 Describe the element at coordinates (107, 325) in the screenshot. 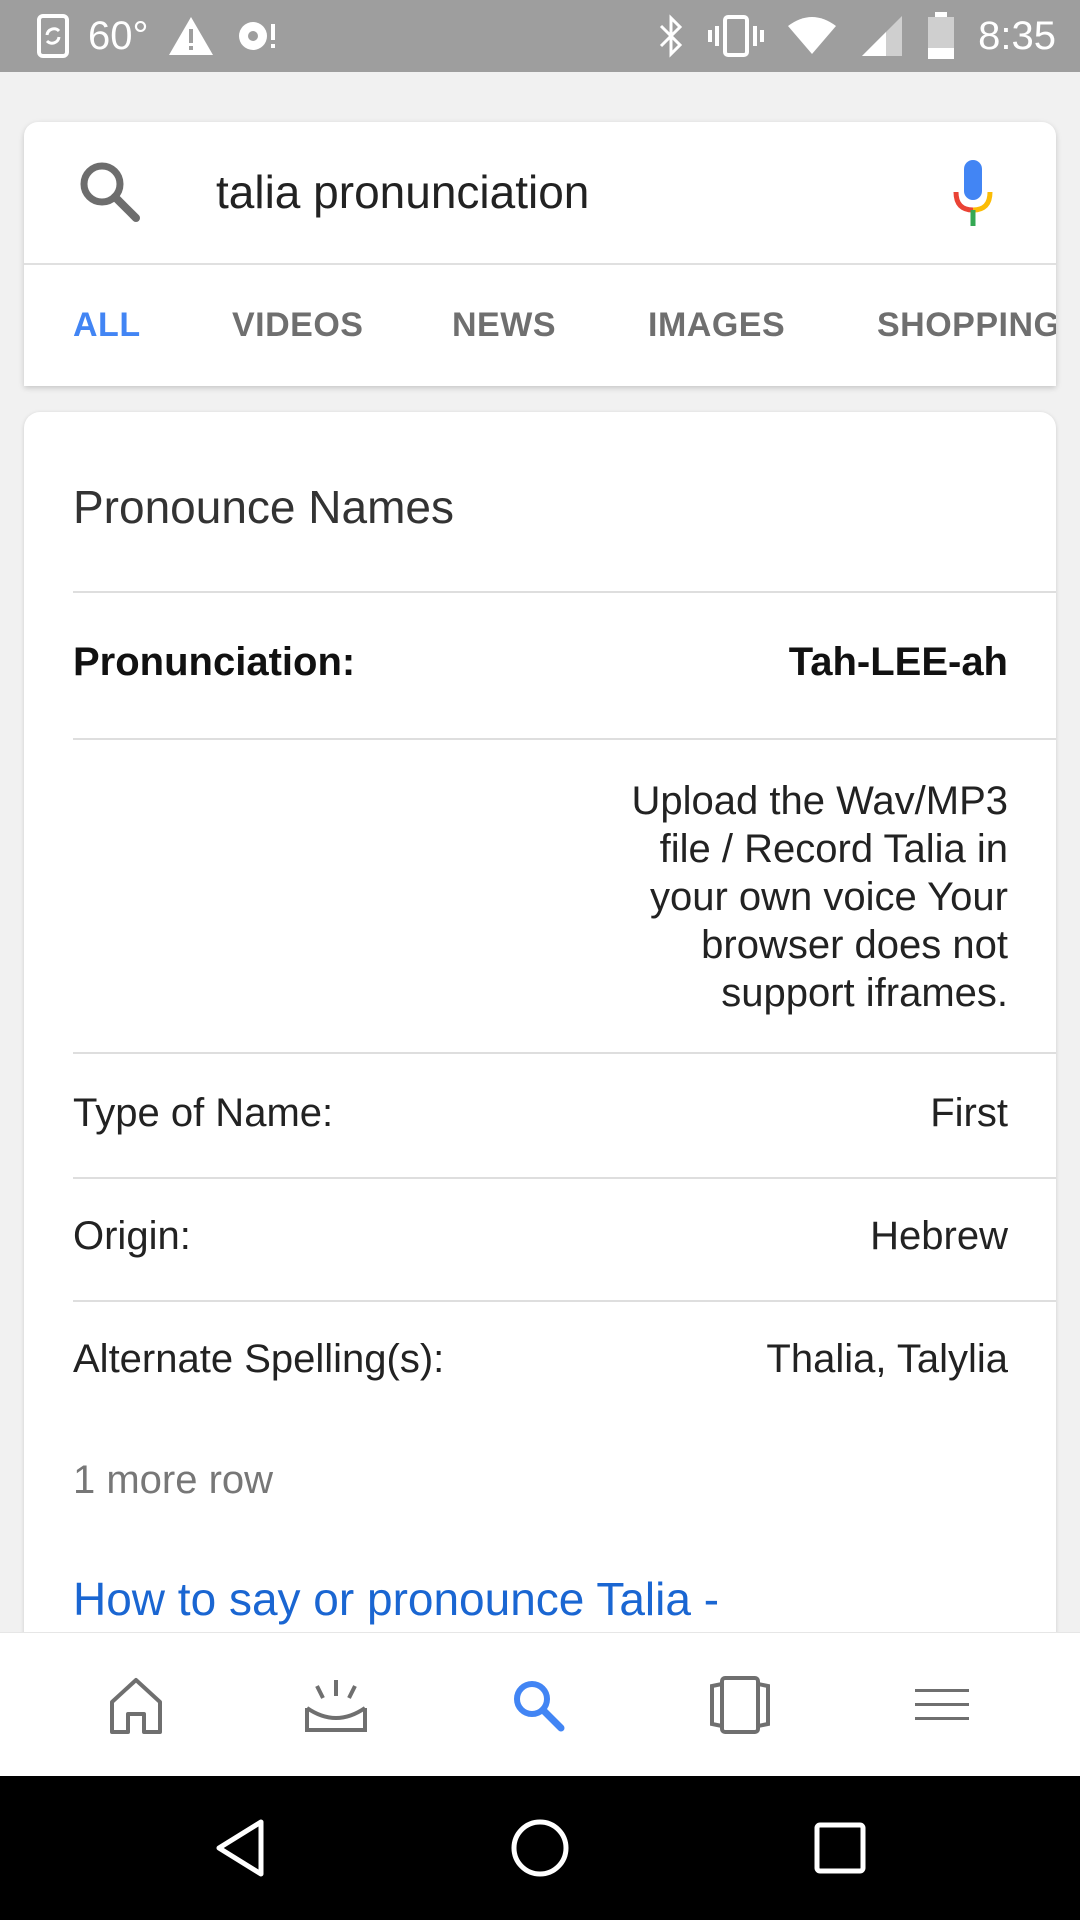

I see `tab-all: ALL` at that location.